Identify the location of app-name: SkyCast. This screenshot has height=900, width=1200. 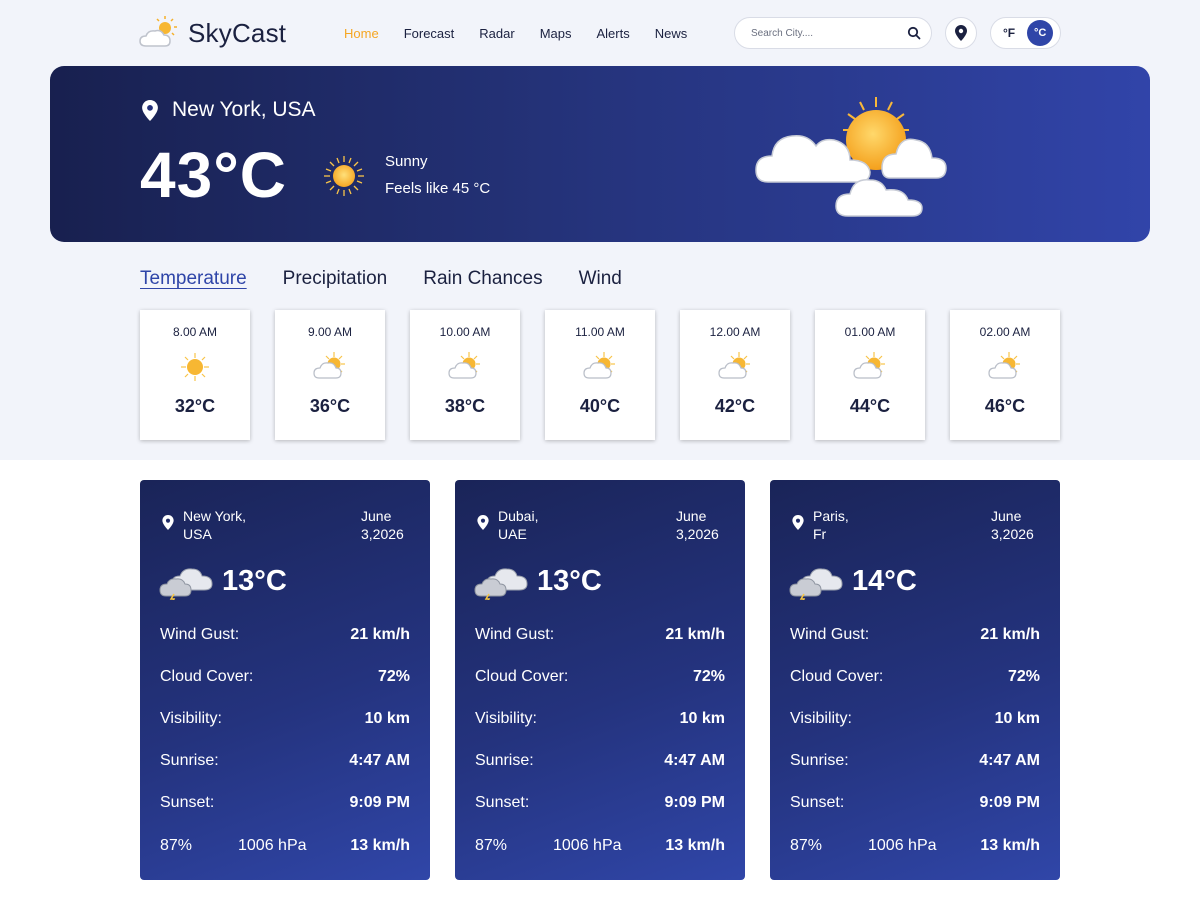
(237, 32).